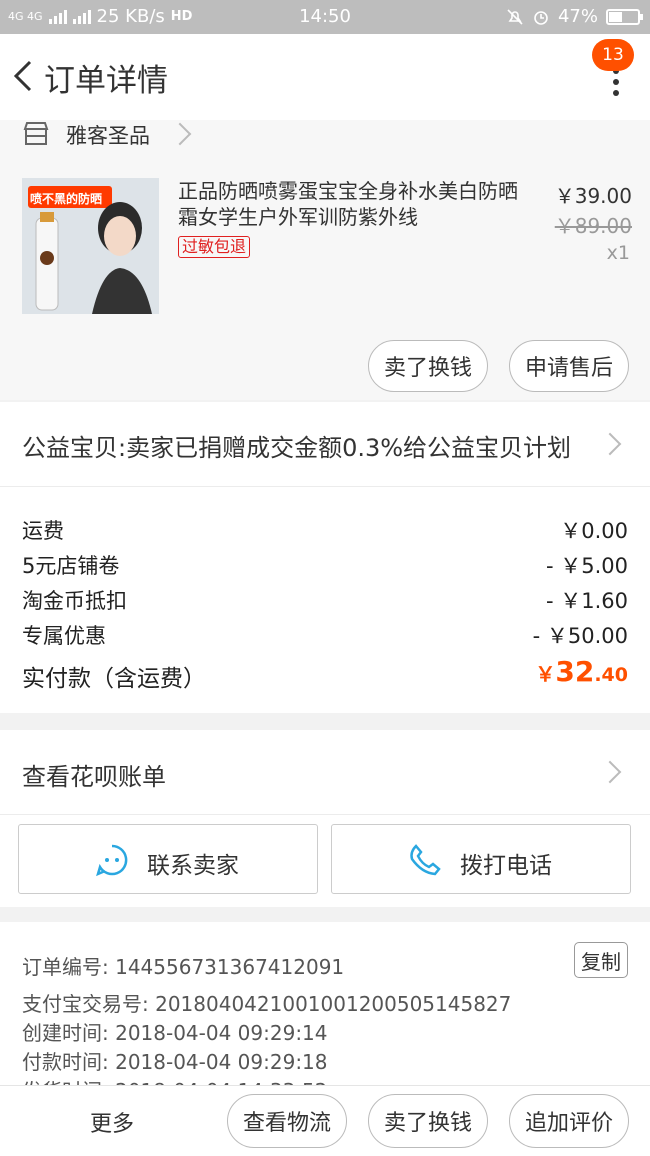 Image resolution: width=650 pixels, height=1156 pixels. I want to click on shop-row: 雅客圣品, so click(325, 144).